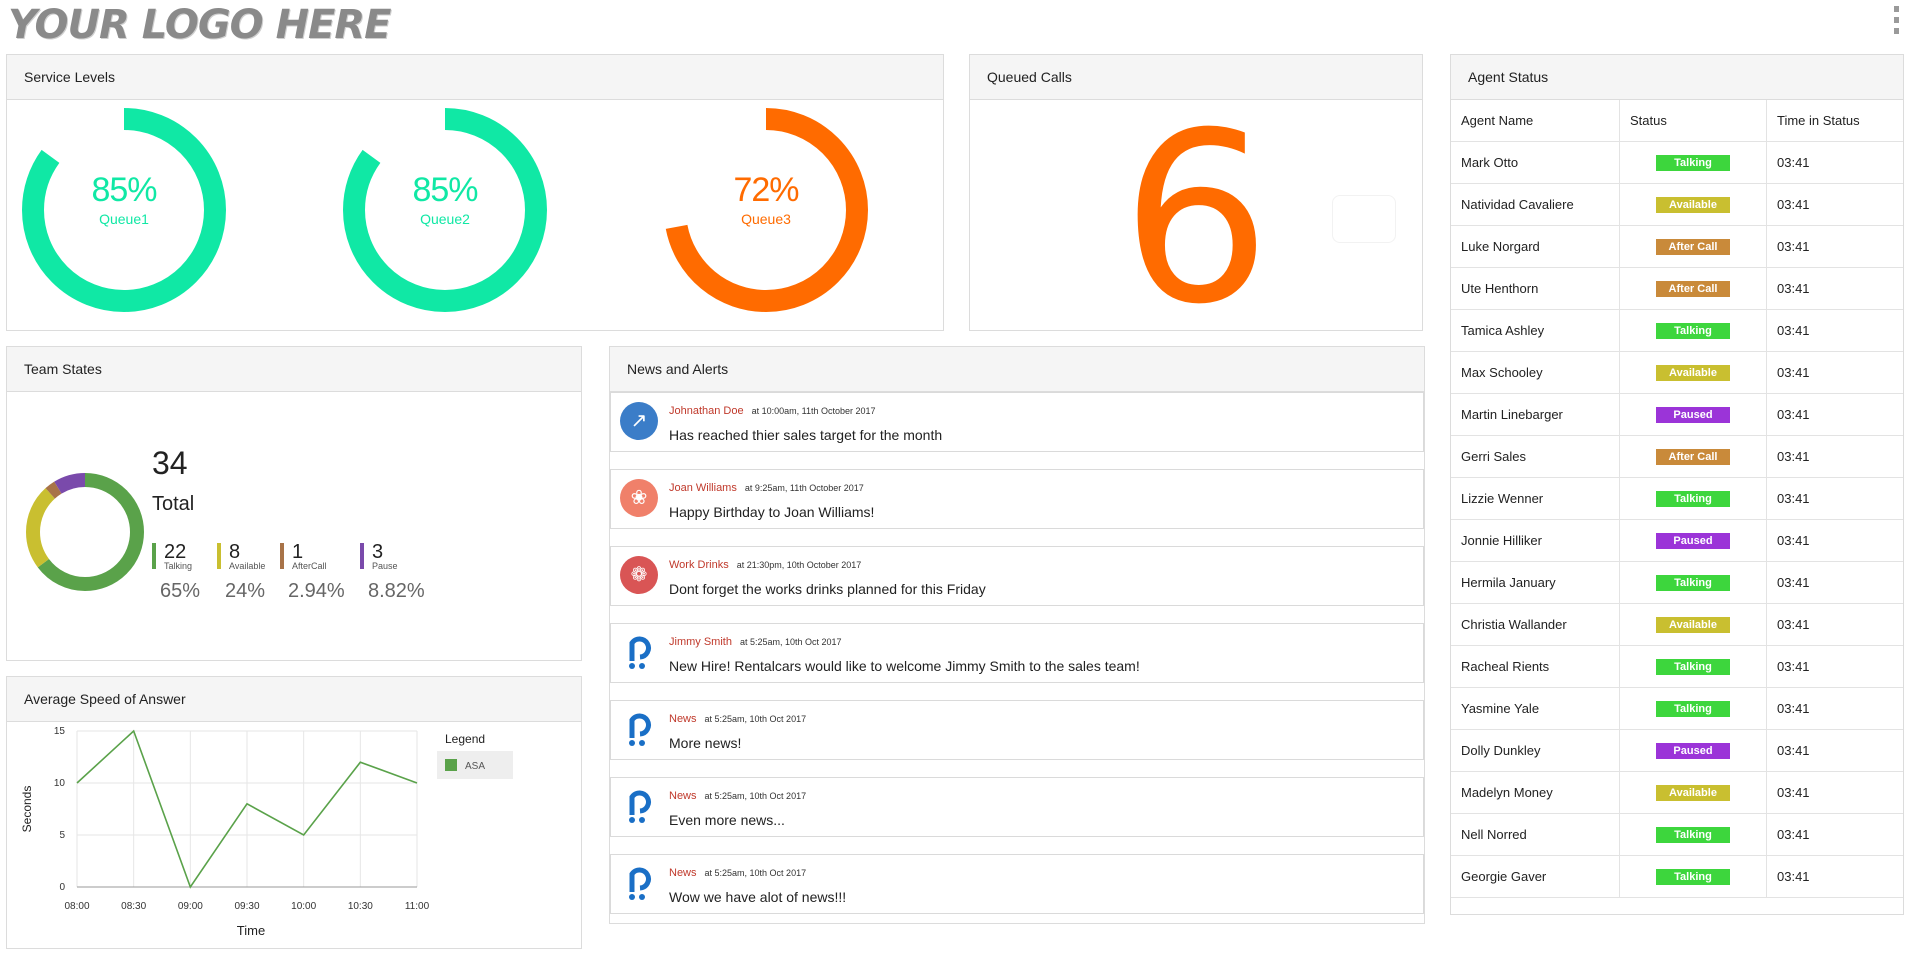 This screenshot has height=961, width=1909. Describe the element at coordinates (1896, 24) in the screenshot. I see `more-menu-icon` at that location.